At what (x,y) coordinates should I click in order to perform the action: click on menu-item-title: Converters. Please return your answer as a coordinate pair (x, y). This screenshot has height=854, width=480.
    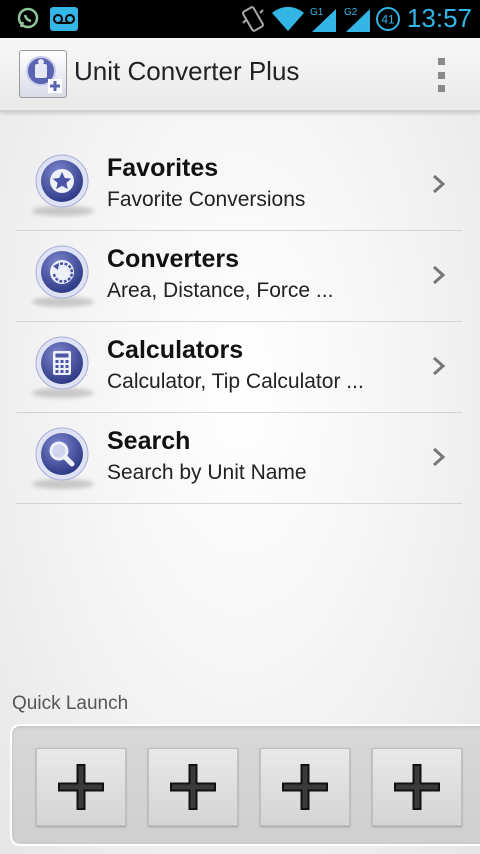
    Looking at the image, I should click on (173, 259).